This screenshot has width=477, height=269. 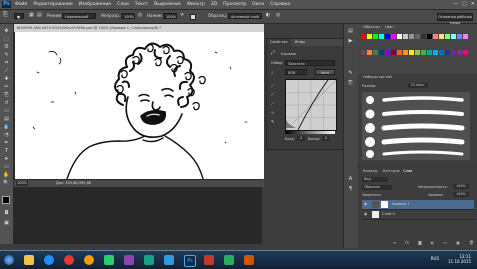 What do you see at coordinates (170, 16) in the screenshot?
I see `flow-field: 100%` at bounding box center [170, 16].